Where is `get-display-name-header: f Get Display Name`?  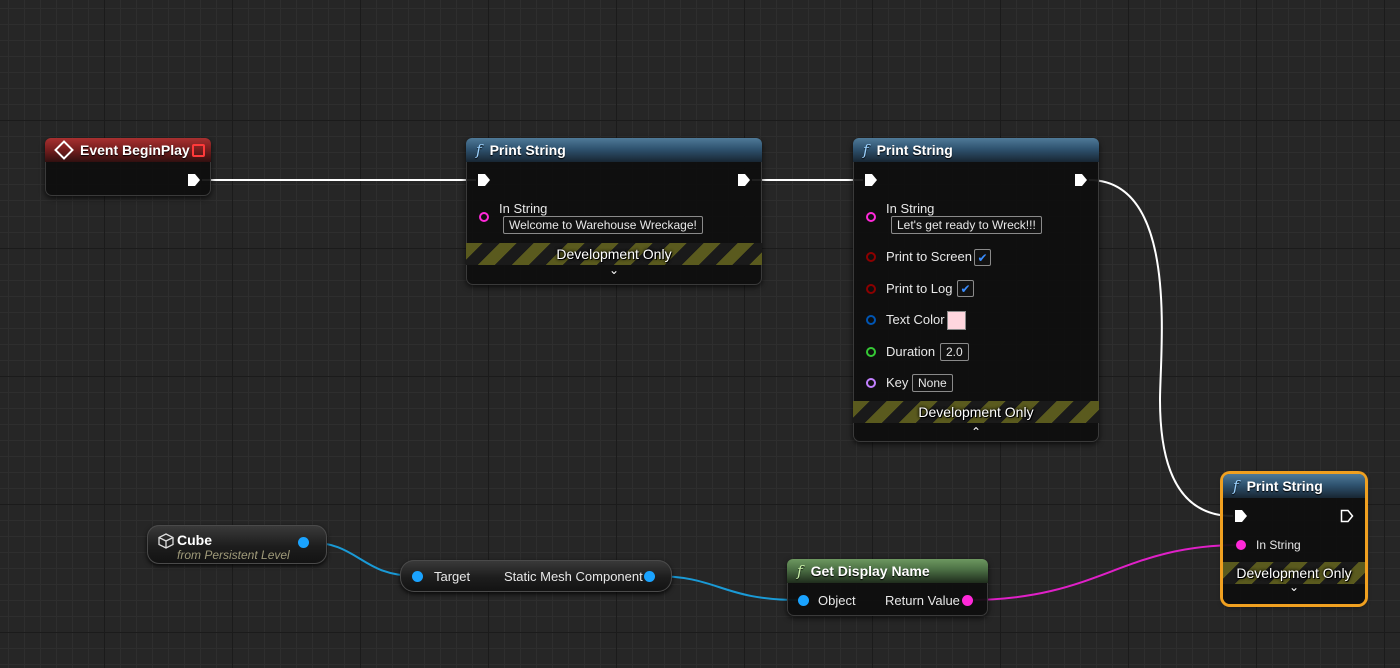 get-display-name-header: f Get Display Name is located at coordinates (887, 571).